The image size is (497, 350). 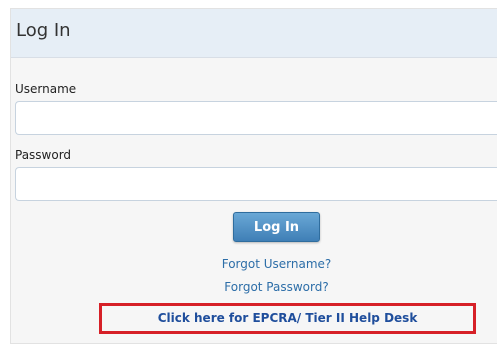 What do you see at coordinates (276, 264) in the screenshot?
I see `forgot-username-link: Forgot Username?` at bounding box center [276, 264].